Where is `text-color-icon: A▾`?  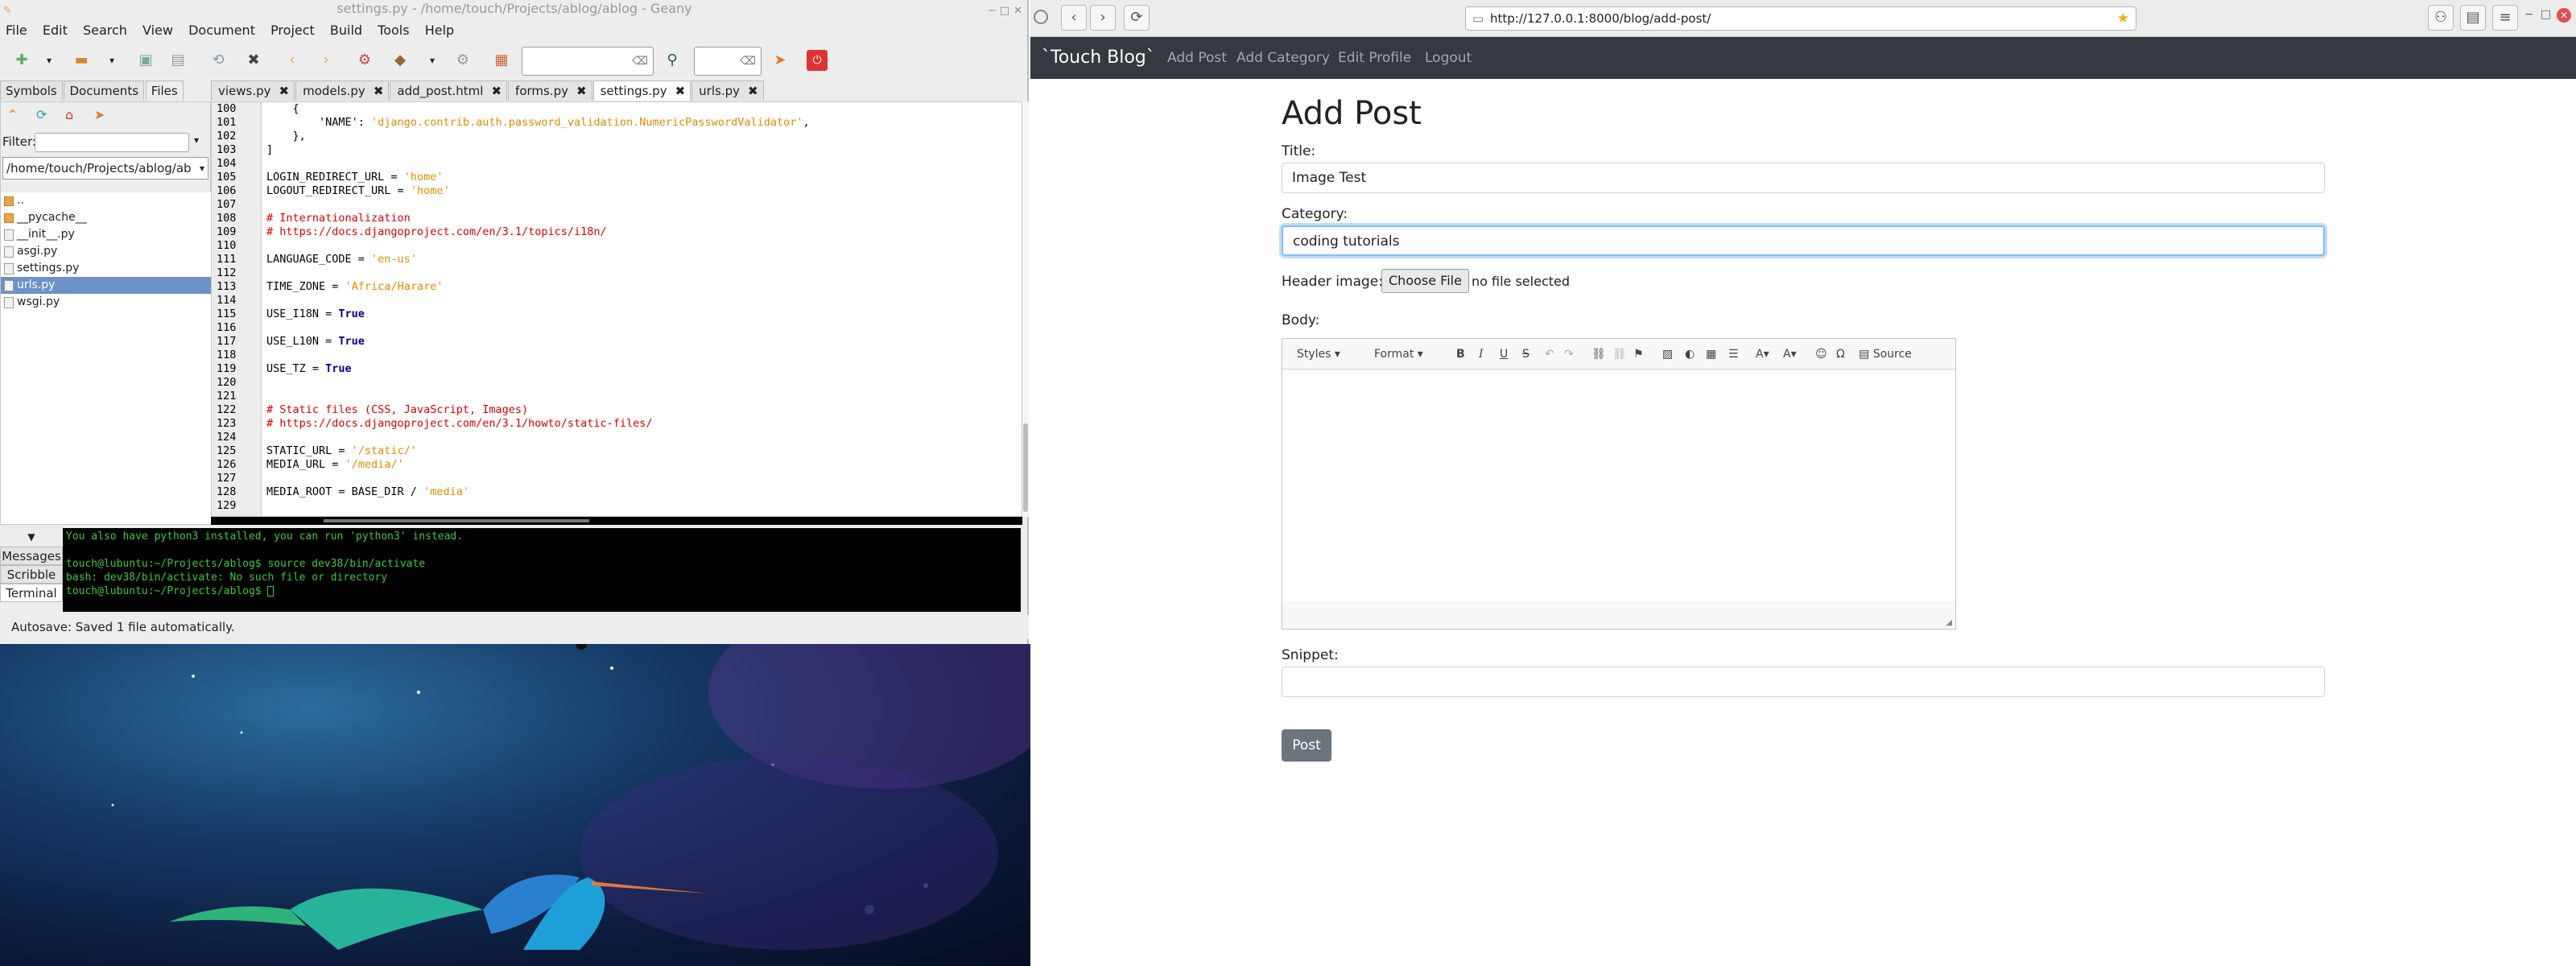
text-color-icon: A▾ is located at coordinates (1763, 354).